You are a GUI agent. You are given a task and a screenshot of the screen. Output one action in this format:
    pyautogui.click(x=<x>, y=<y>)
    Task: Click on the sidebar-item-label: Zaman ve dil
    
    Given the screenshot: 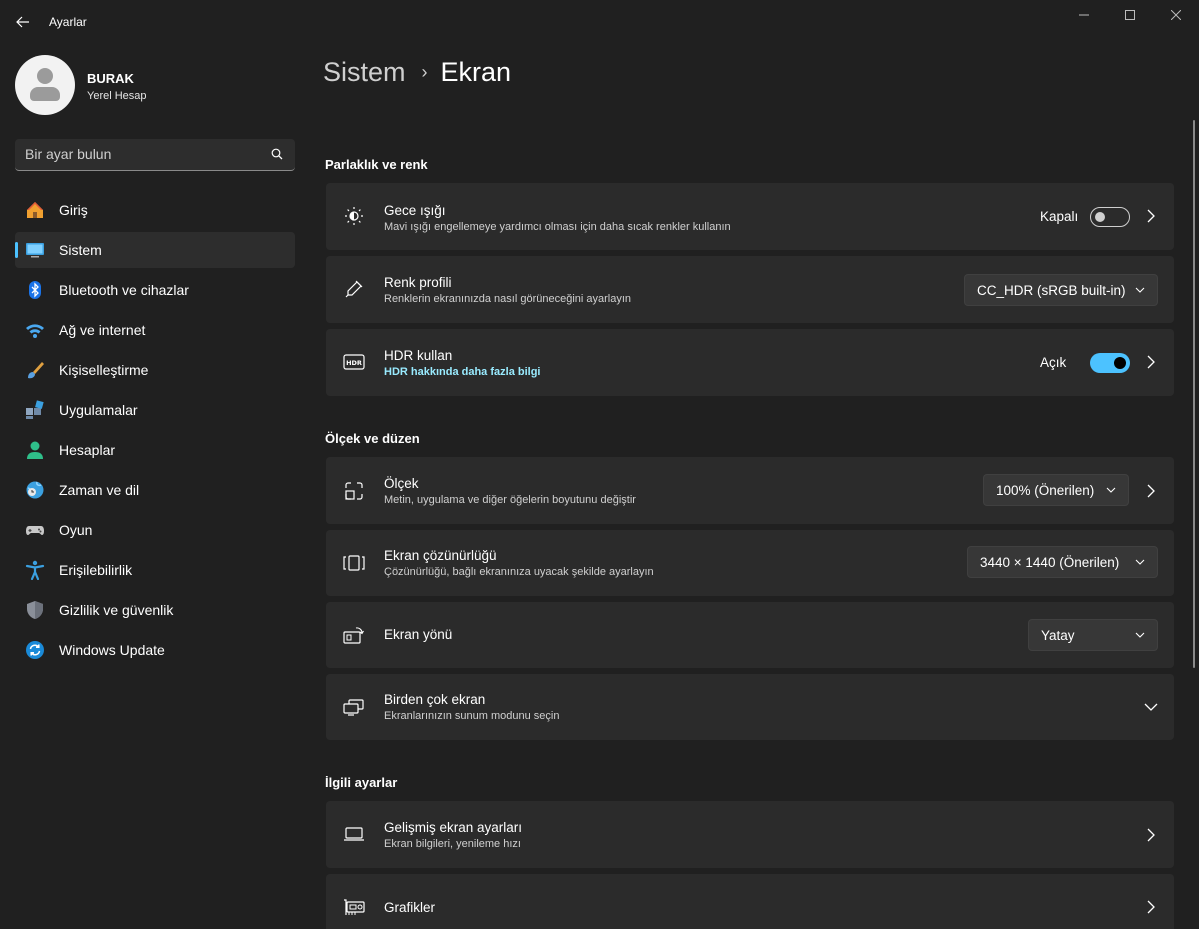 What is the action you would take?
    pyautogui.click(x=99, y=490)
    